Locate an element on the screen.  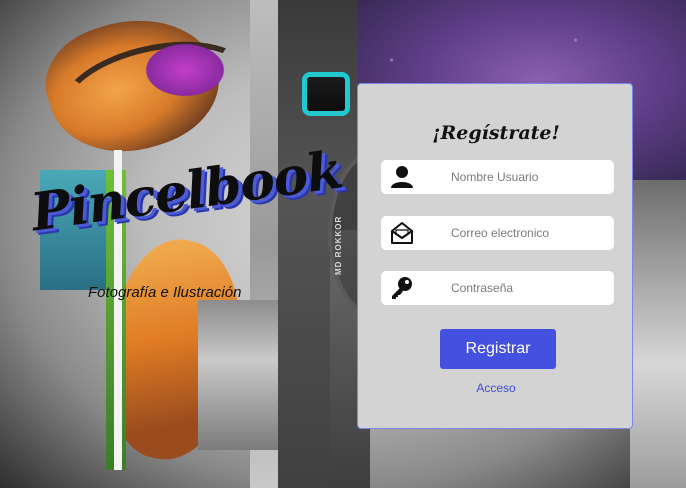
background-right-photo is located at coordinates (658, 334).